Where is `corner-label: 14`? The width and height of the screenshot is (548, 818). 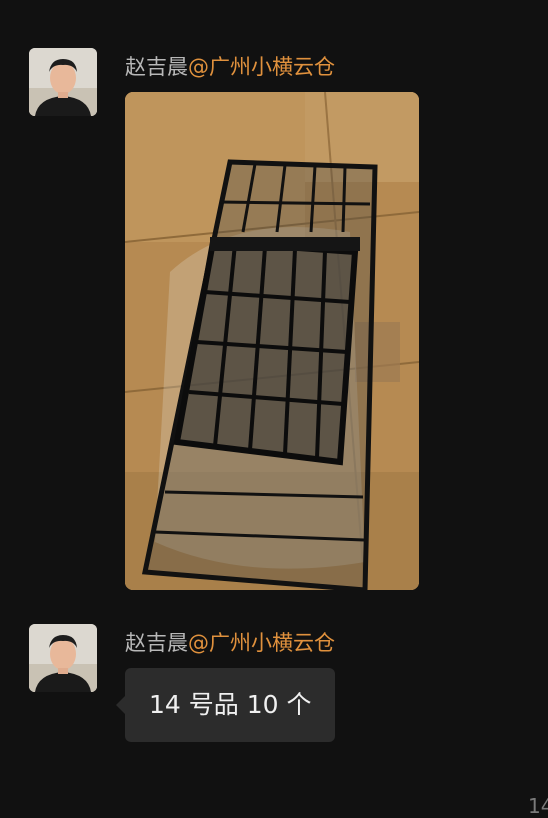 corner-label: 14 is located at coordinates (538, 806).